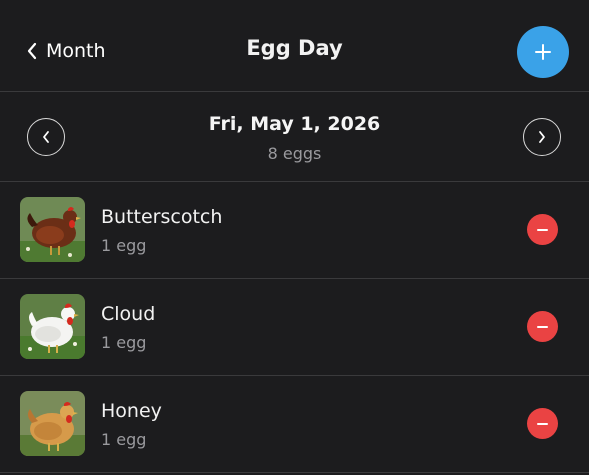 Image resolution: width=589 pixels, height=475 pixels. I want to click on brown-hen-photo, so click(52, 229).